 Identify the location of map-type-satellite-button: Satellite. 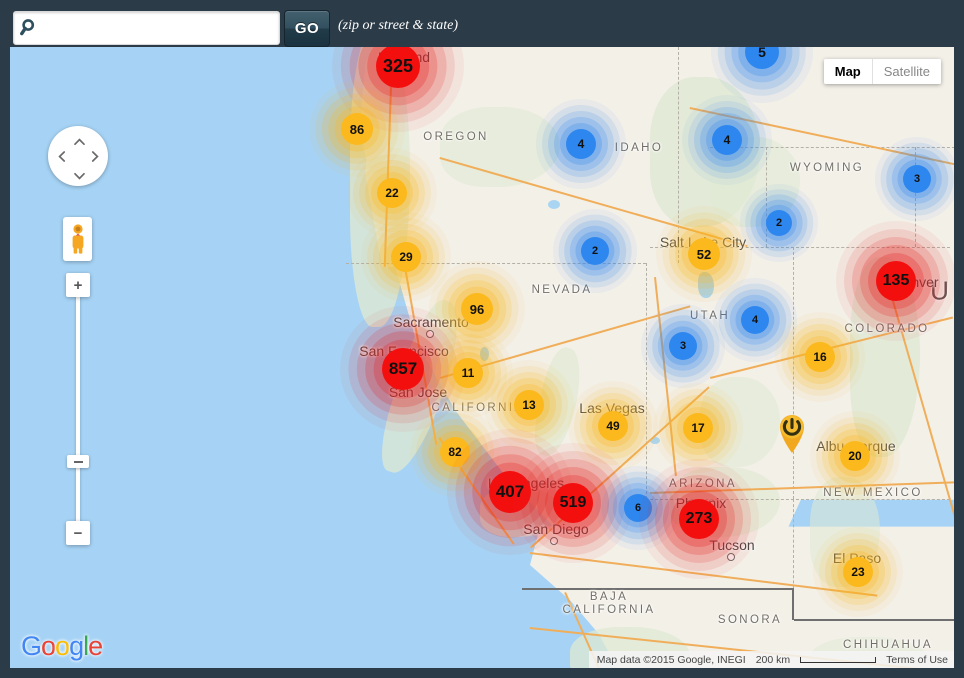
(906, 71).